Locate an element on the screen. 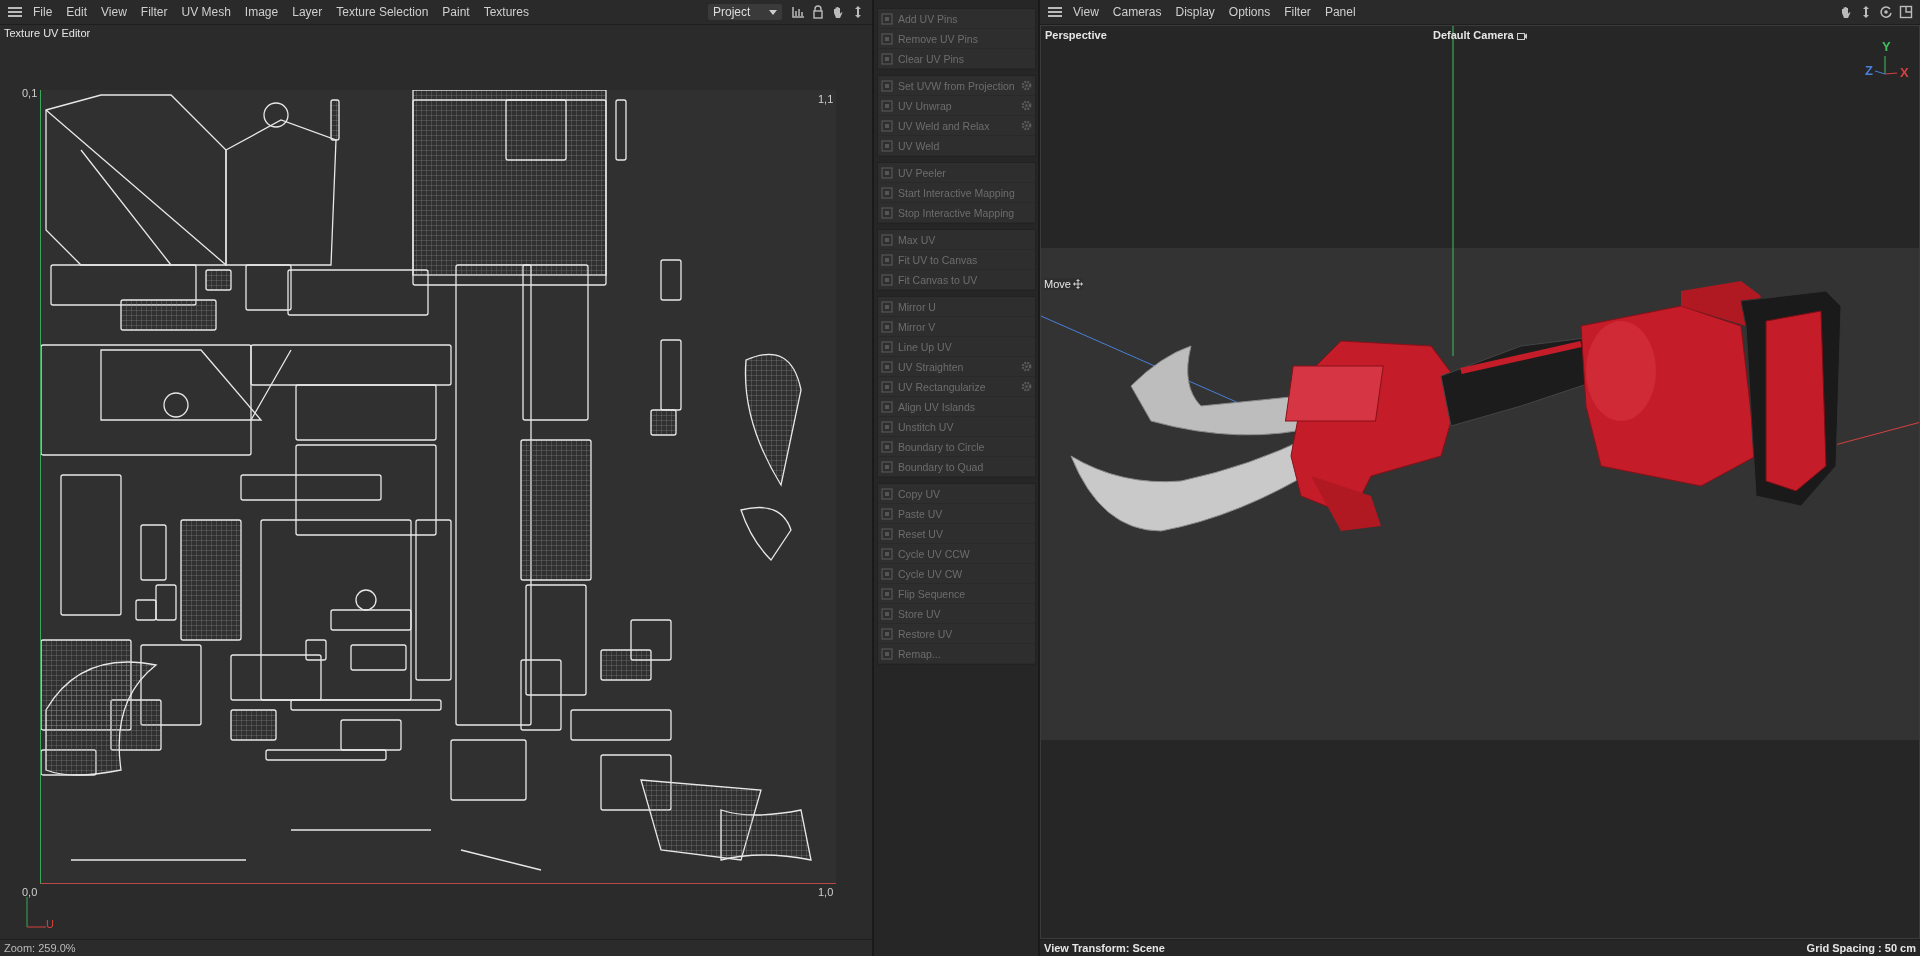  menu-item: Paint is located at coordinates (456, 12).